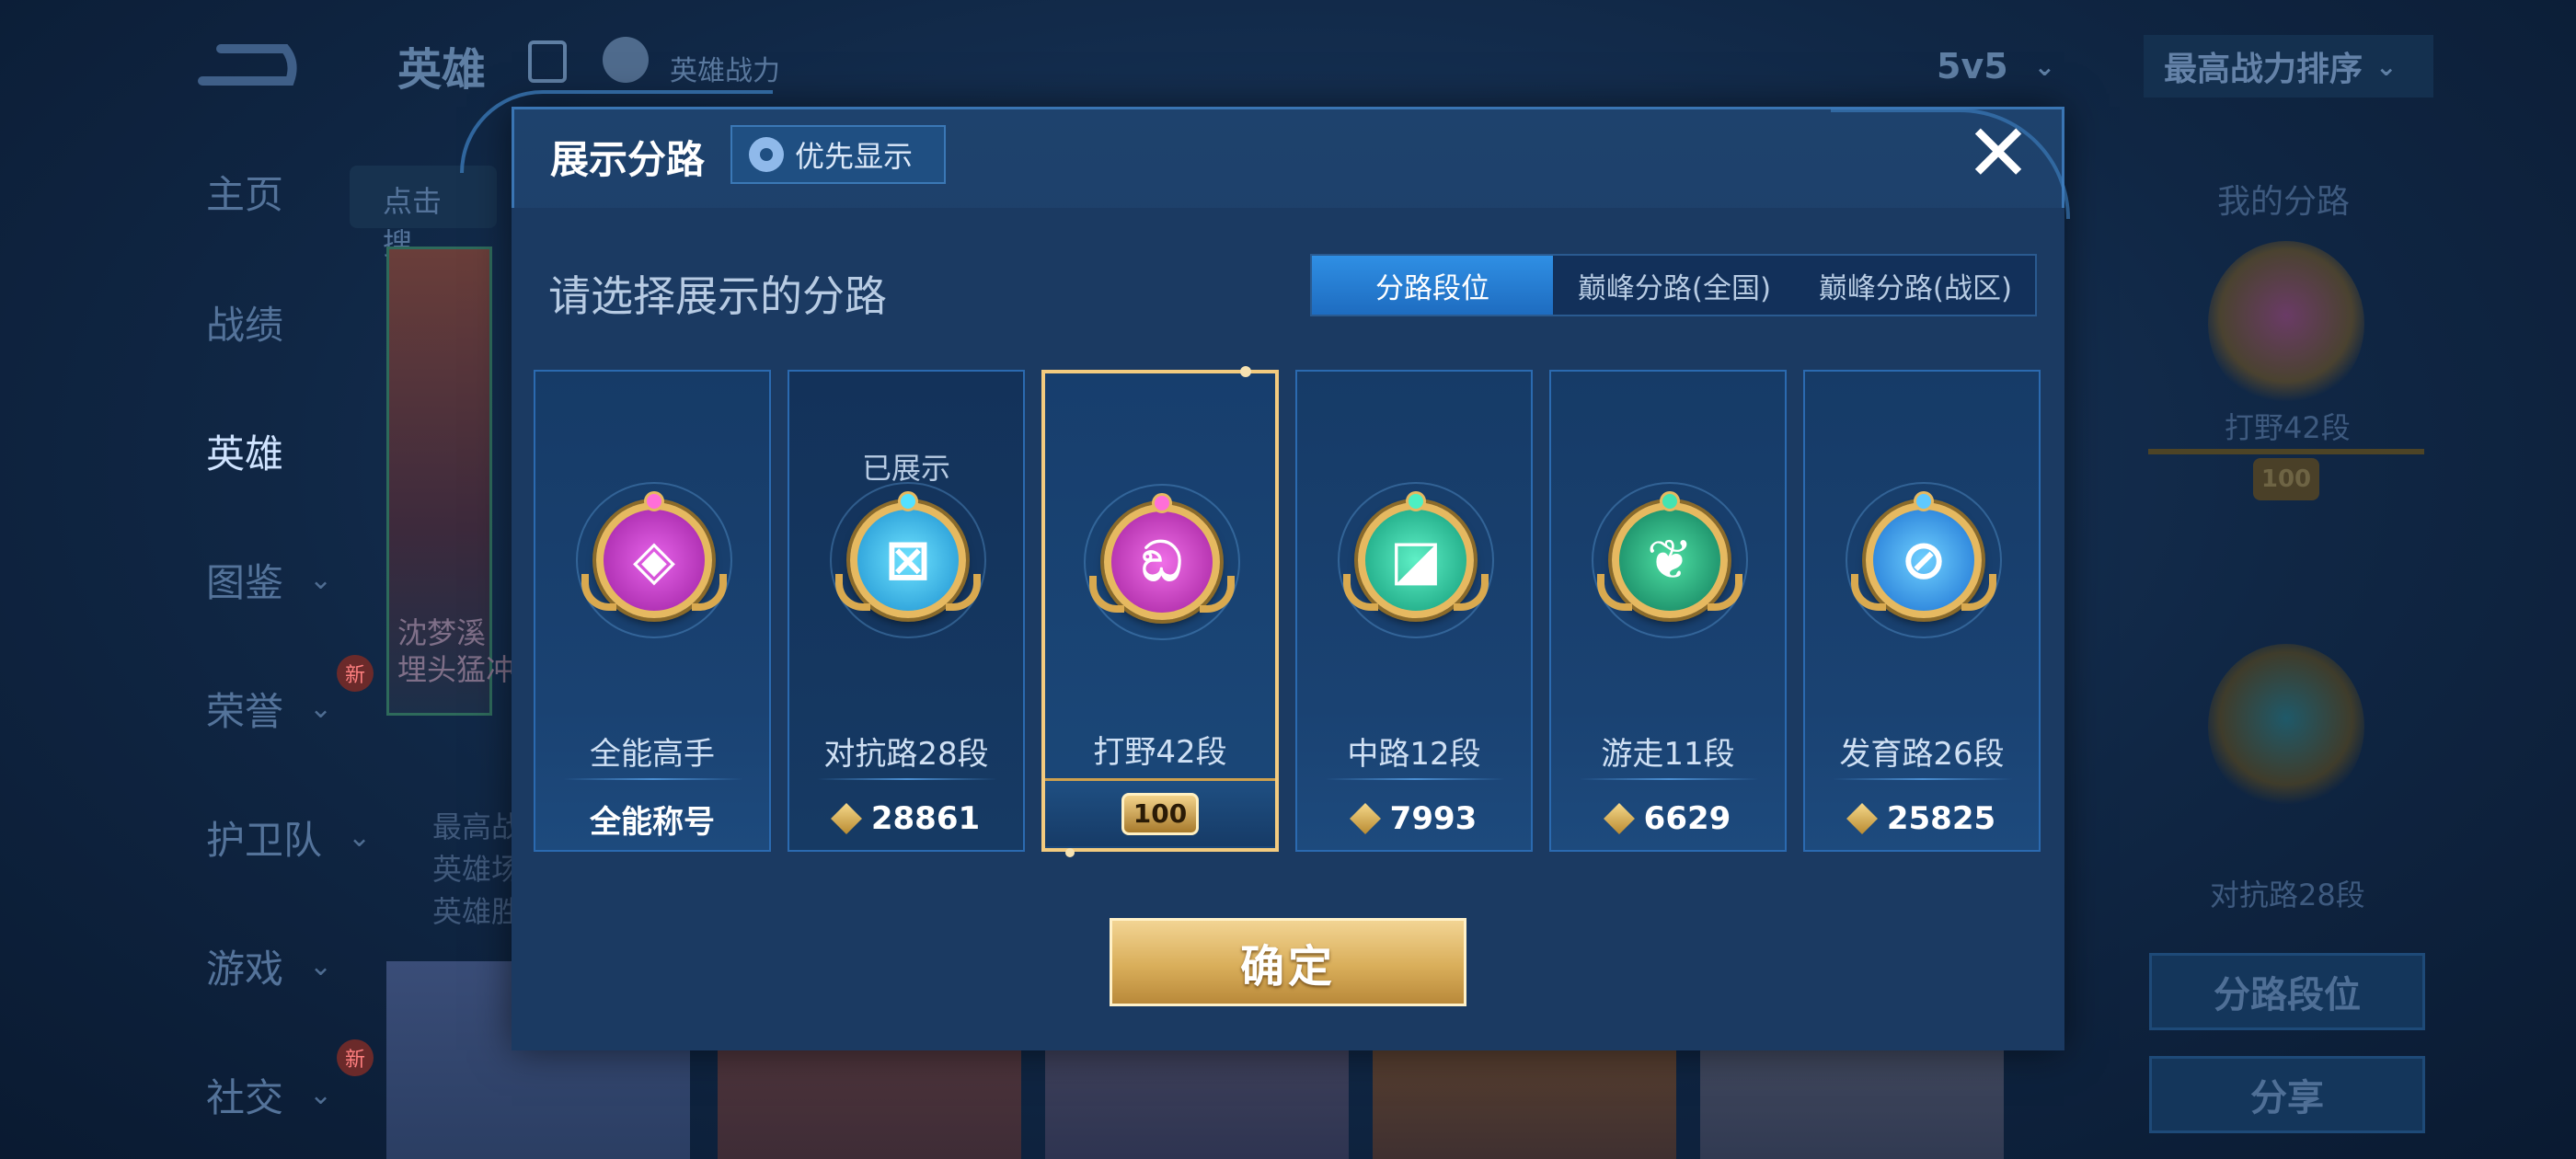  What do you see at coordinates (652, 754) in the screenshot?
I see `lane-name: 全能高手` at bounding box center [652, 754].